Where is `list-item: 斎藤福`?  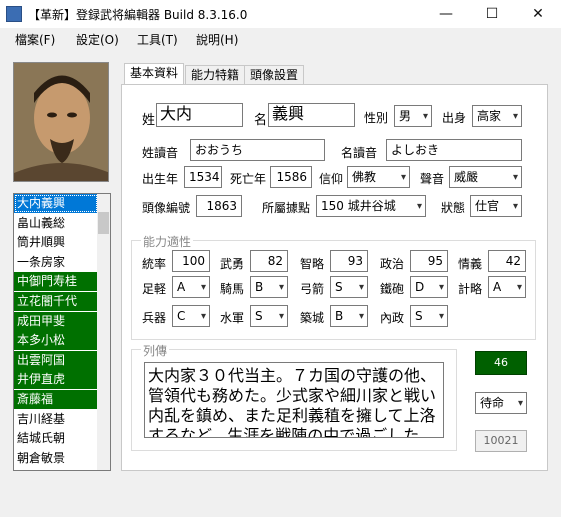 list-item: 斎藤福 is located at coordinates (56, 399).